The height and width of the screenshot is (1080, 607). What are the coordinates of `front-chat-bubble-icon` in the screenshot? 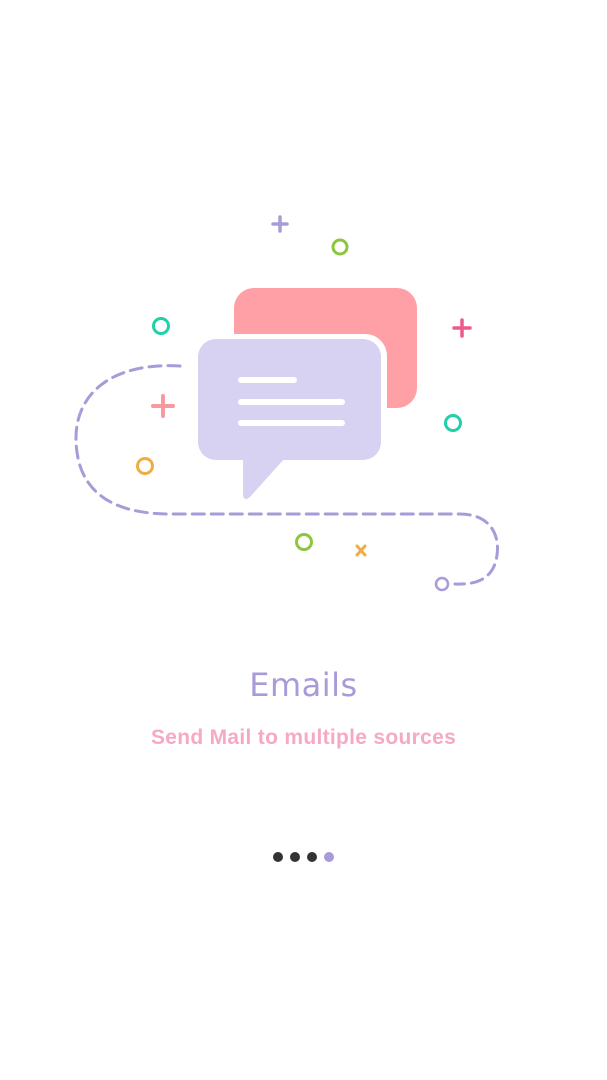 It's located at (290, 417).